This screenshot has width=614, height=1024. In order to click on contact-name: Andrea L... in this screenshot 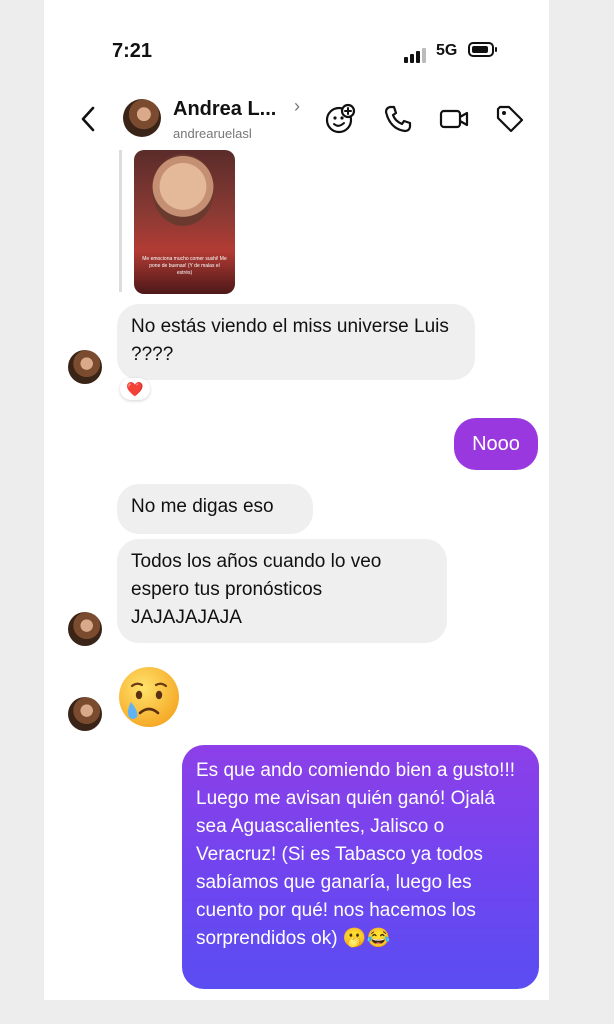, I will do `click(224, 109)`.